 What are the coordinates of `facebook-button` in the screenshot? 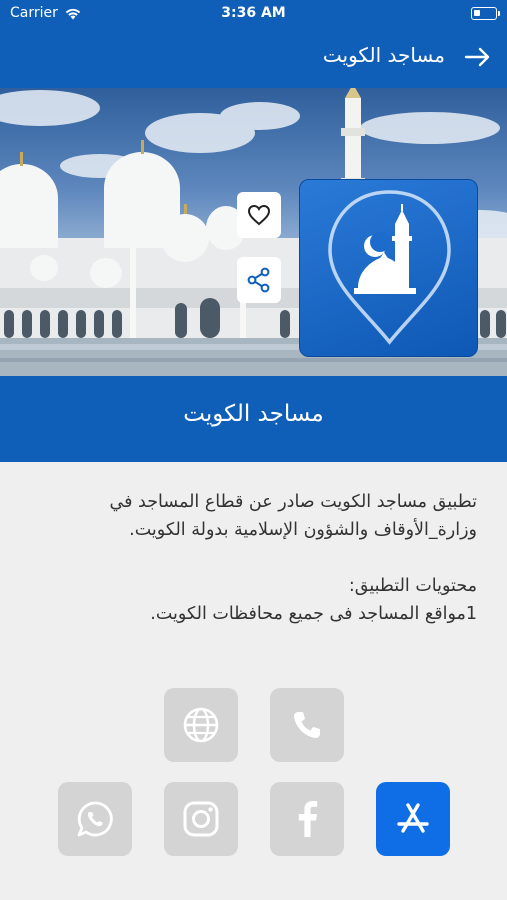 It's located at (307, 819).